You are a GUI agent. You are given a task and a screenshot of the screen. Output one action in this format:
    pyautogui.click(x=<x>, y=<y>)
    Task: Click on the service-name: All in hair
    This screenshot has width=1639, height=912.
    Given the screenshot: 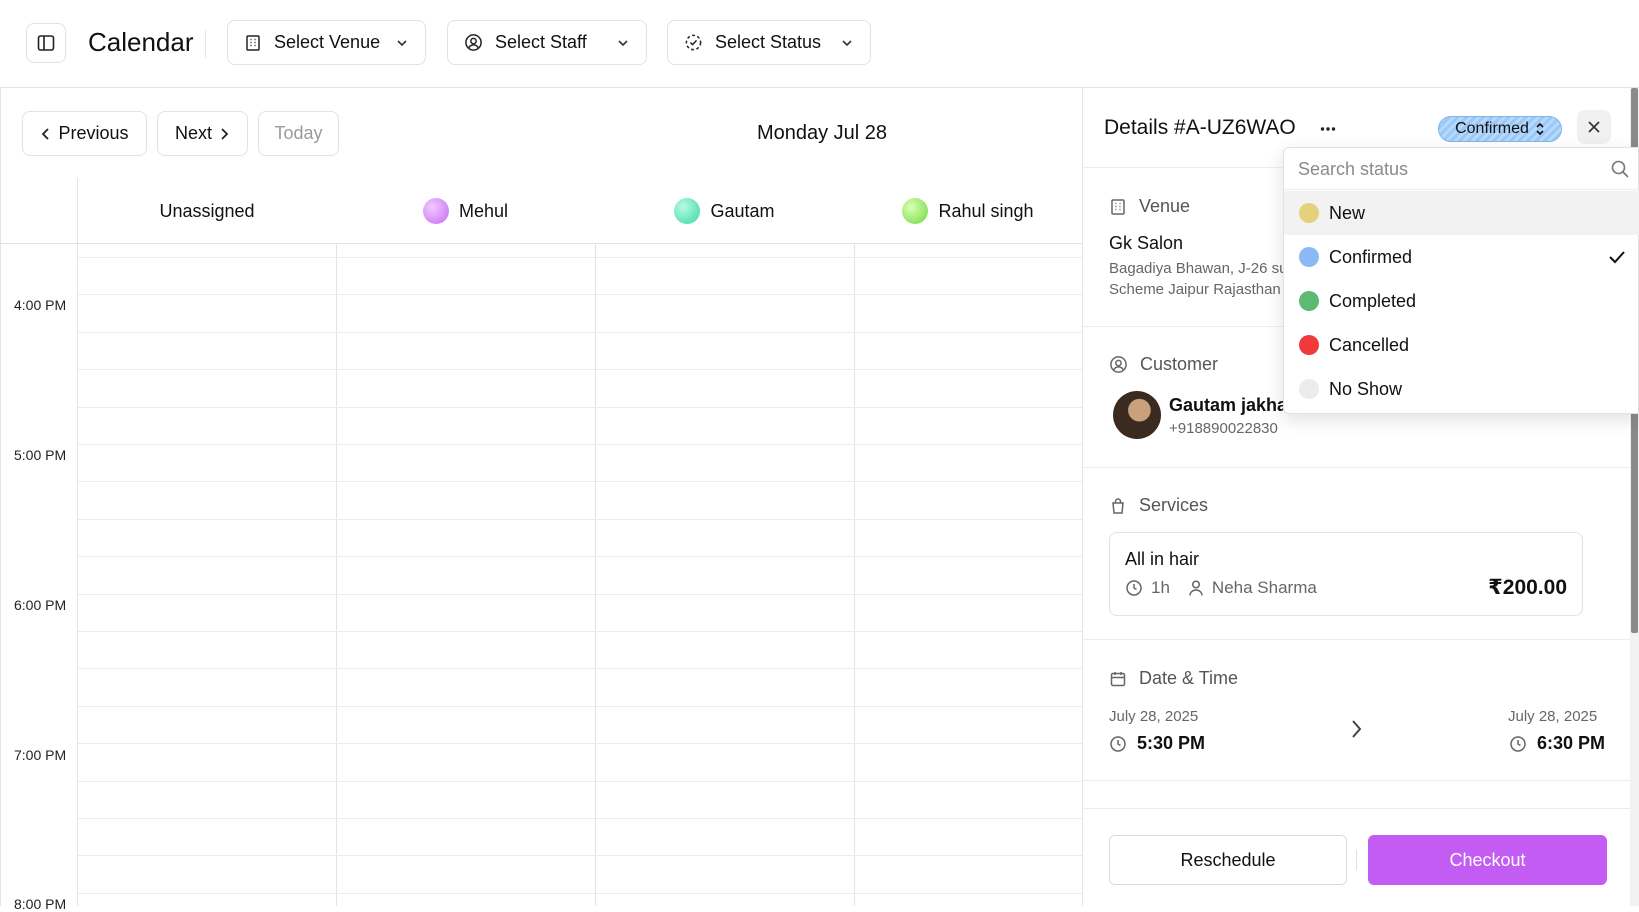 What is the action you would take?
    pyautogui.click(x=1162, y=559)
    